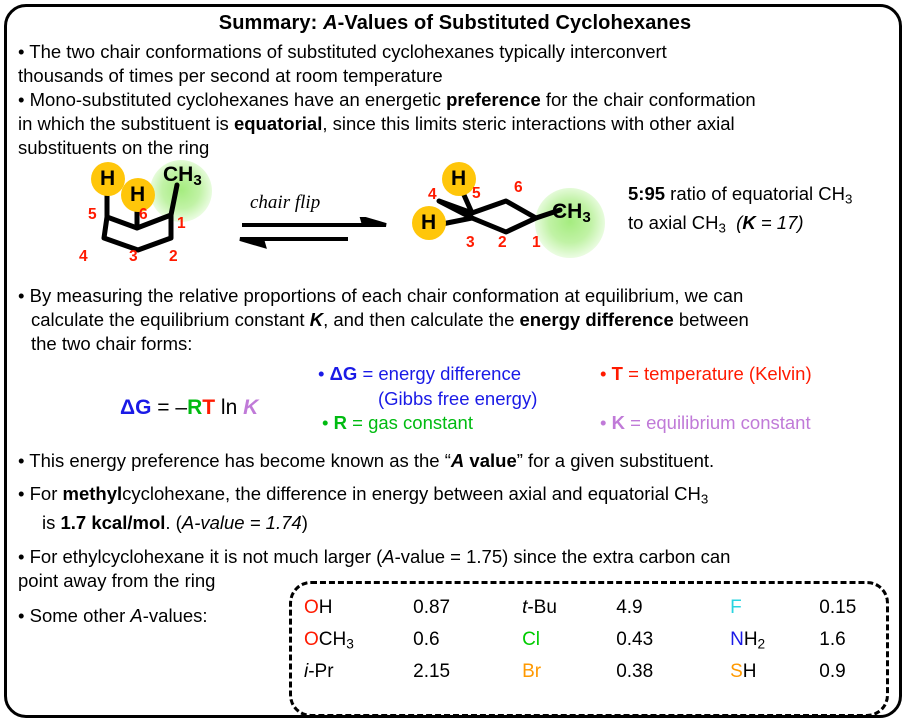 This screenshot has width=910, height=728. What do you see at coordinates (470, 242) in the screenshot?
I see `ring-number-3-right: 3` at bounding box center [470, 242].